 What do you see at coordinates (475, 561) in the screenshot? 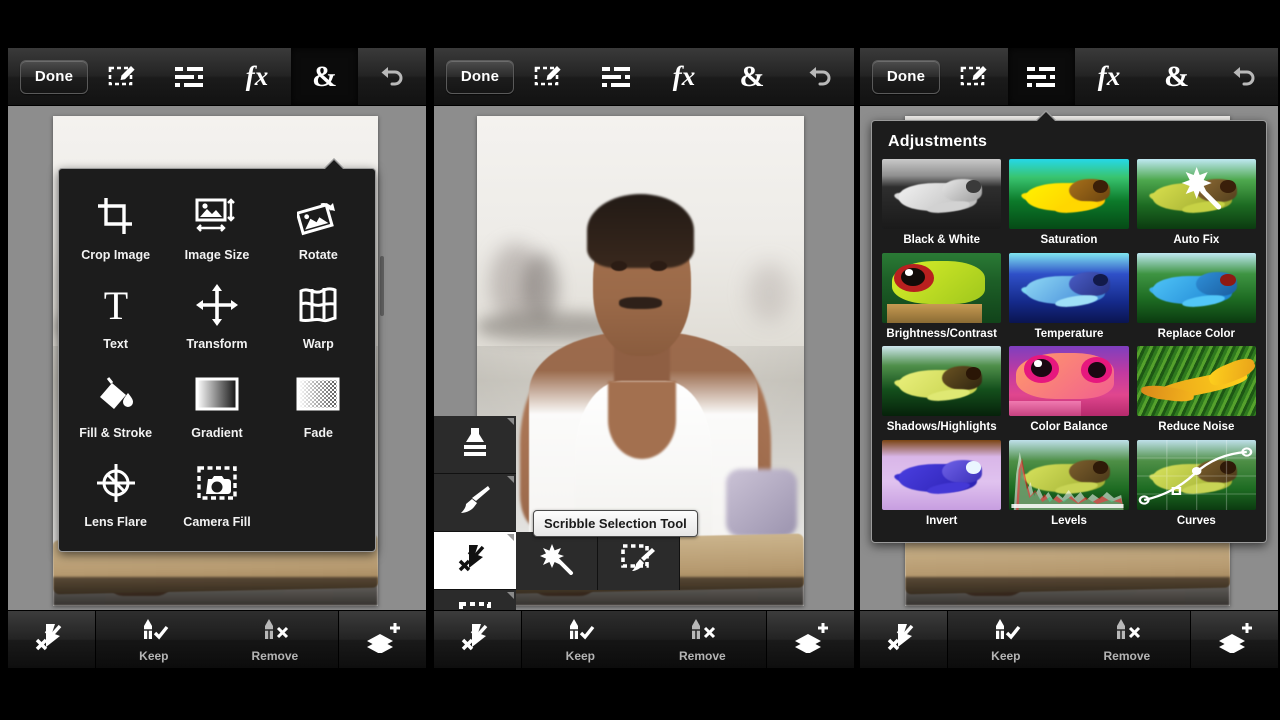
I see `scribble-selection-tool` at bounding box center [475, 561].